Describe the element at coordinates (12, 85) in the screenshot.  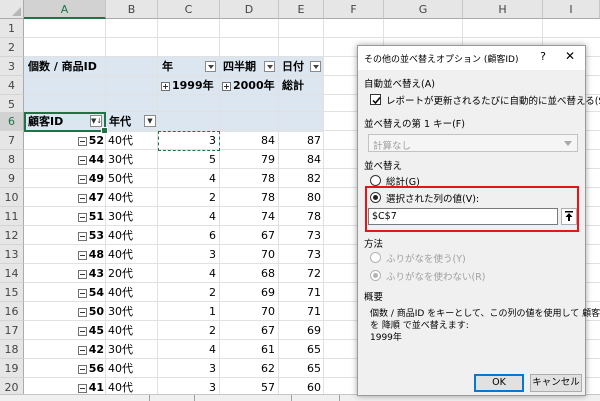
I see `row-header: 4` at that location.